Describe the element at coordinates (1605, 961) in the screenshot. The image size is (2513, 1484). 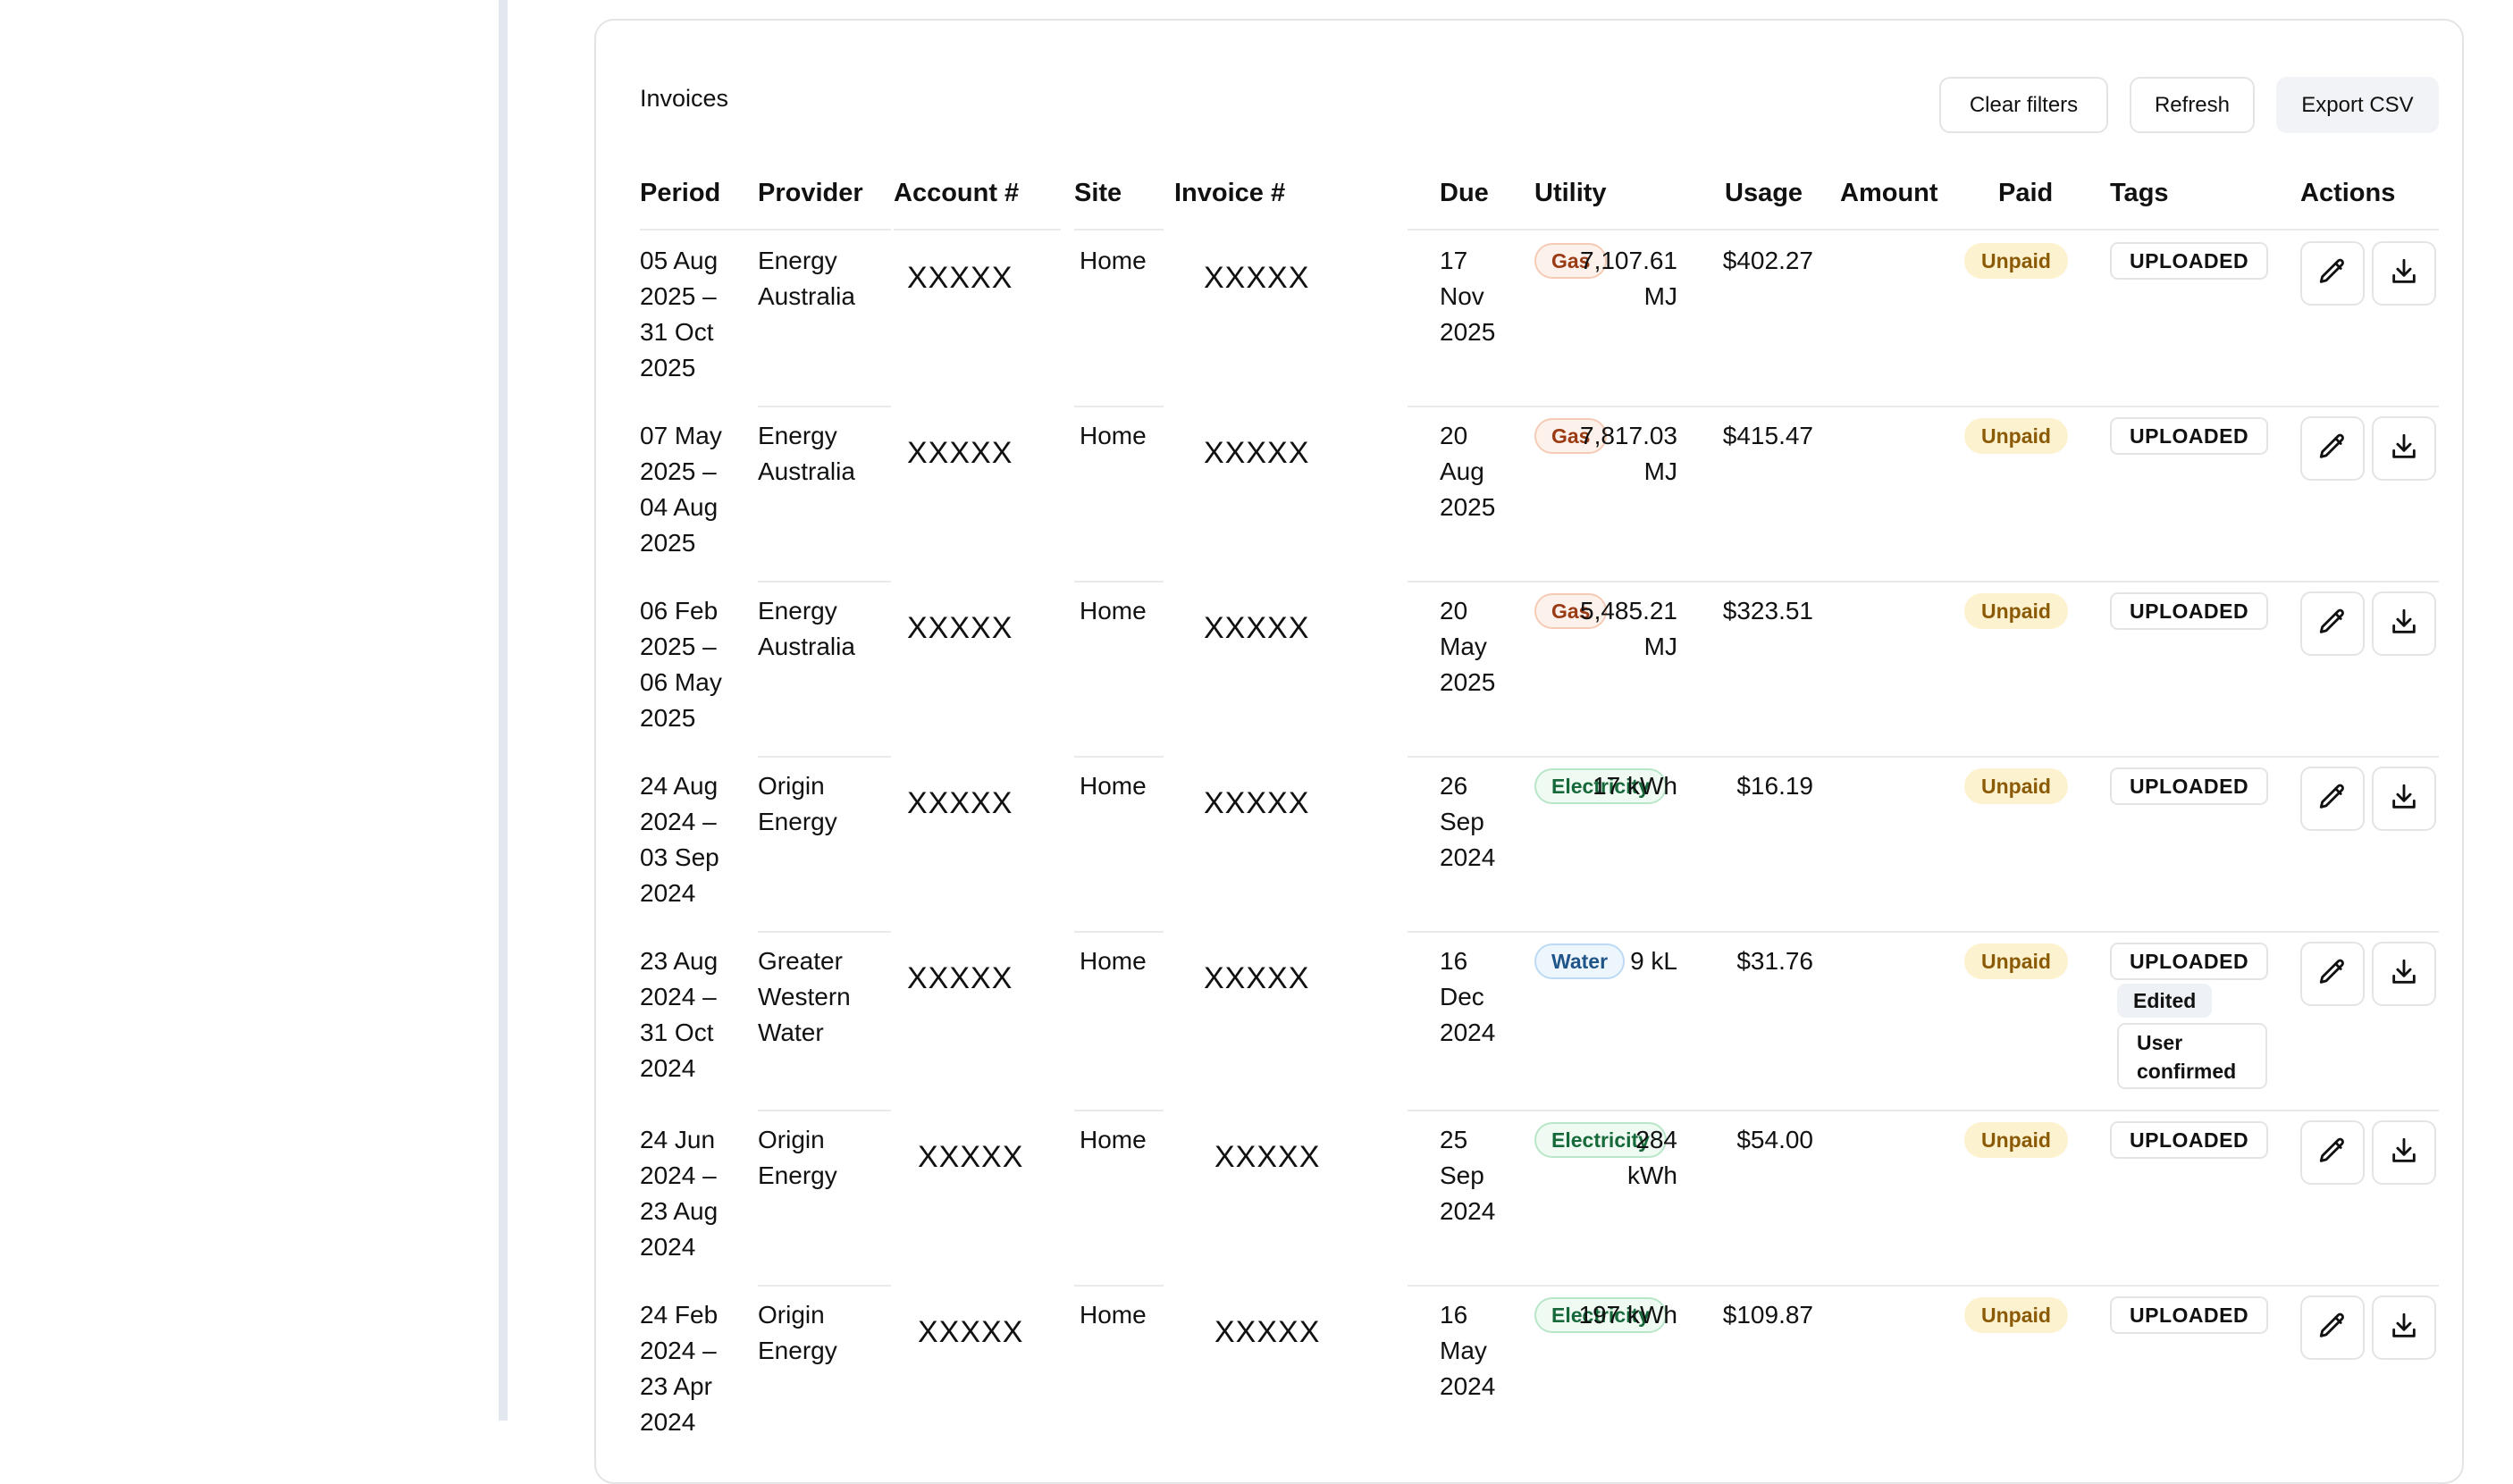
I see `usage-cell: 9 kL` at that location.